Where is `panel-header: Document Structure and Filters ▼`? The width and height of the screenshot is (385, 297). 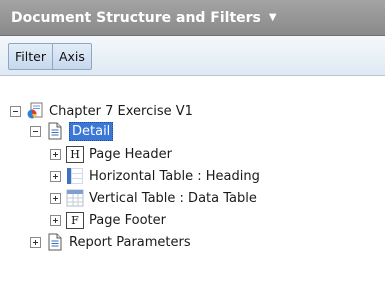 panel-header: Document Structure and Filters ▼ is located at coordinates (192, 18).